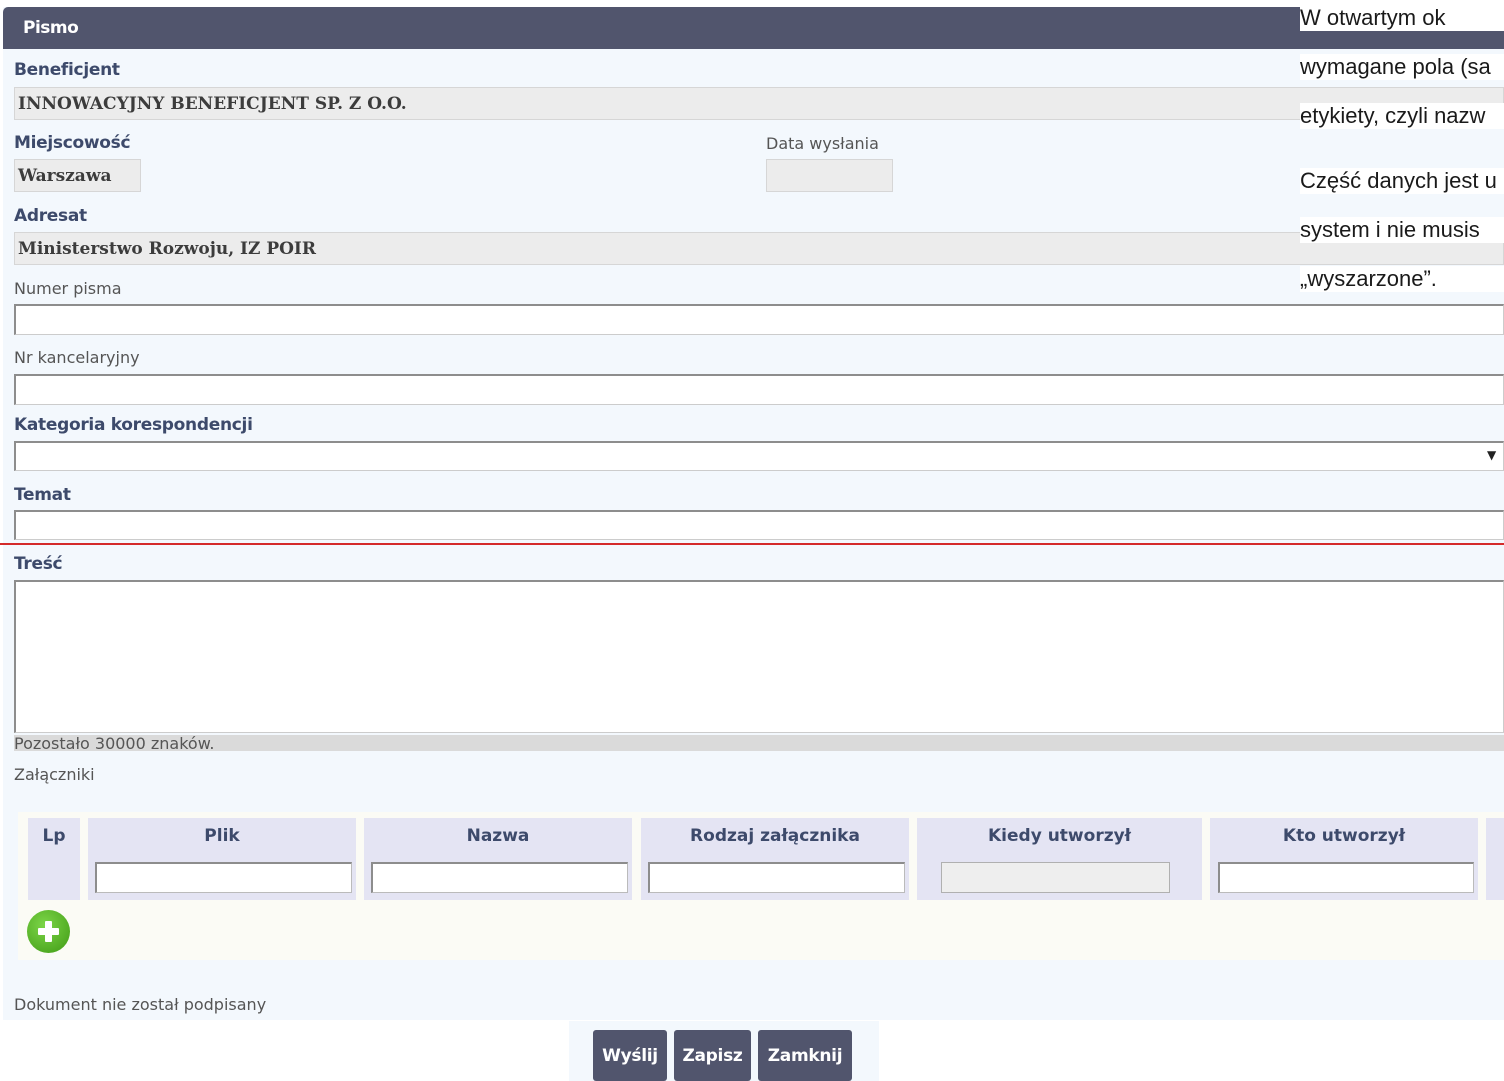 This screenshot has height=1081, width=1504. Describe the element at coordinates (822, 143) in the screenshot. I see `data-wyslania-label: Data wysłania` at that location.